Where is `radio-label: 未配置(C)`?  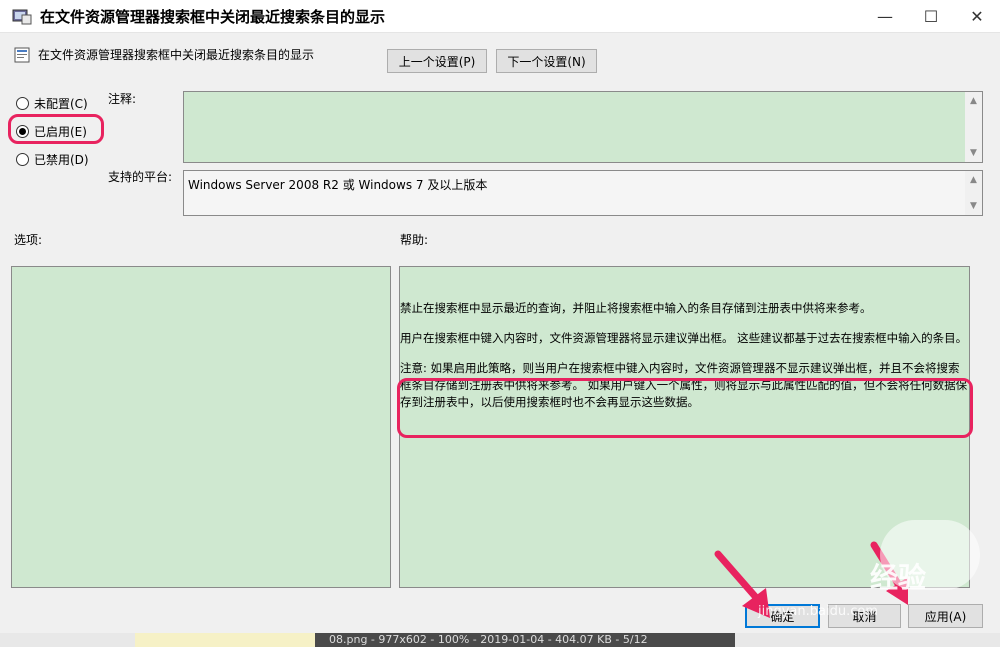
radio-label: 未配置(C) is located at coordinates (61, 104).